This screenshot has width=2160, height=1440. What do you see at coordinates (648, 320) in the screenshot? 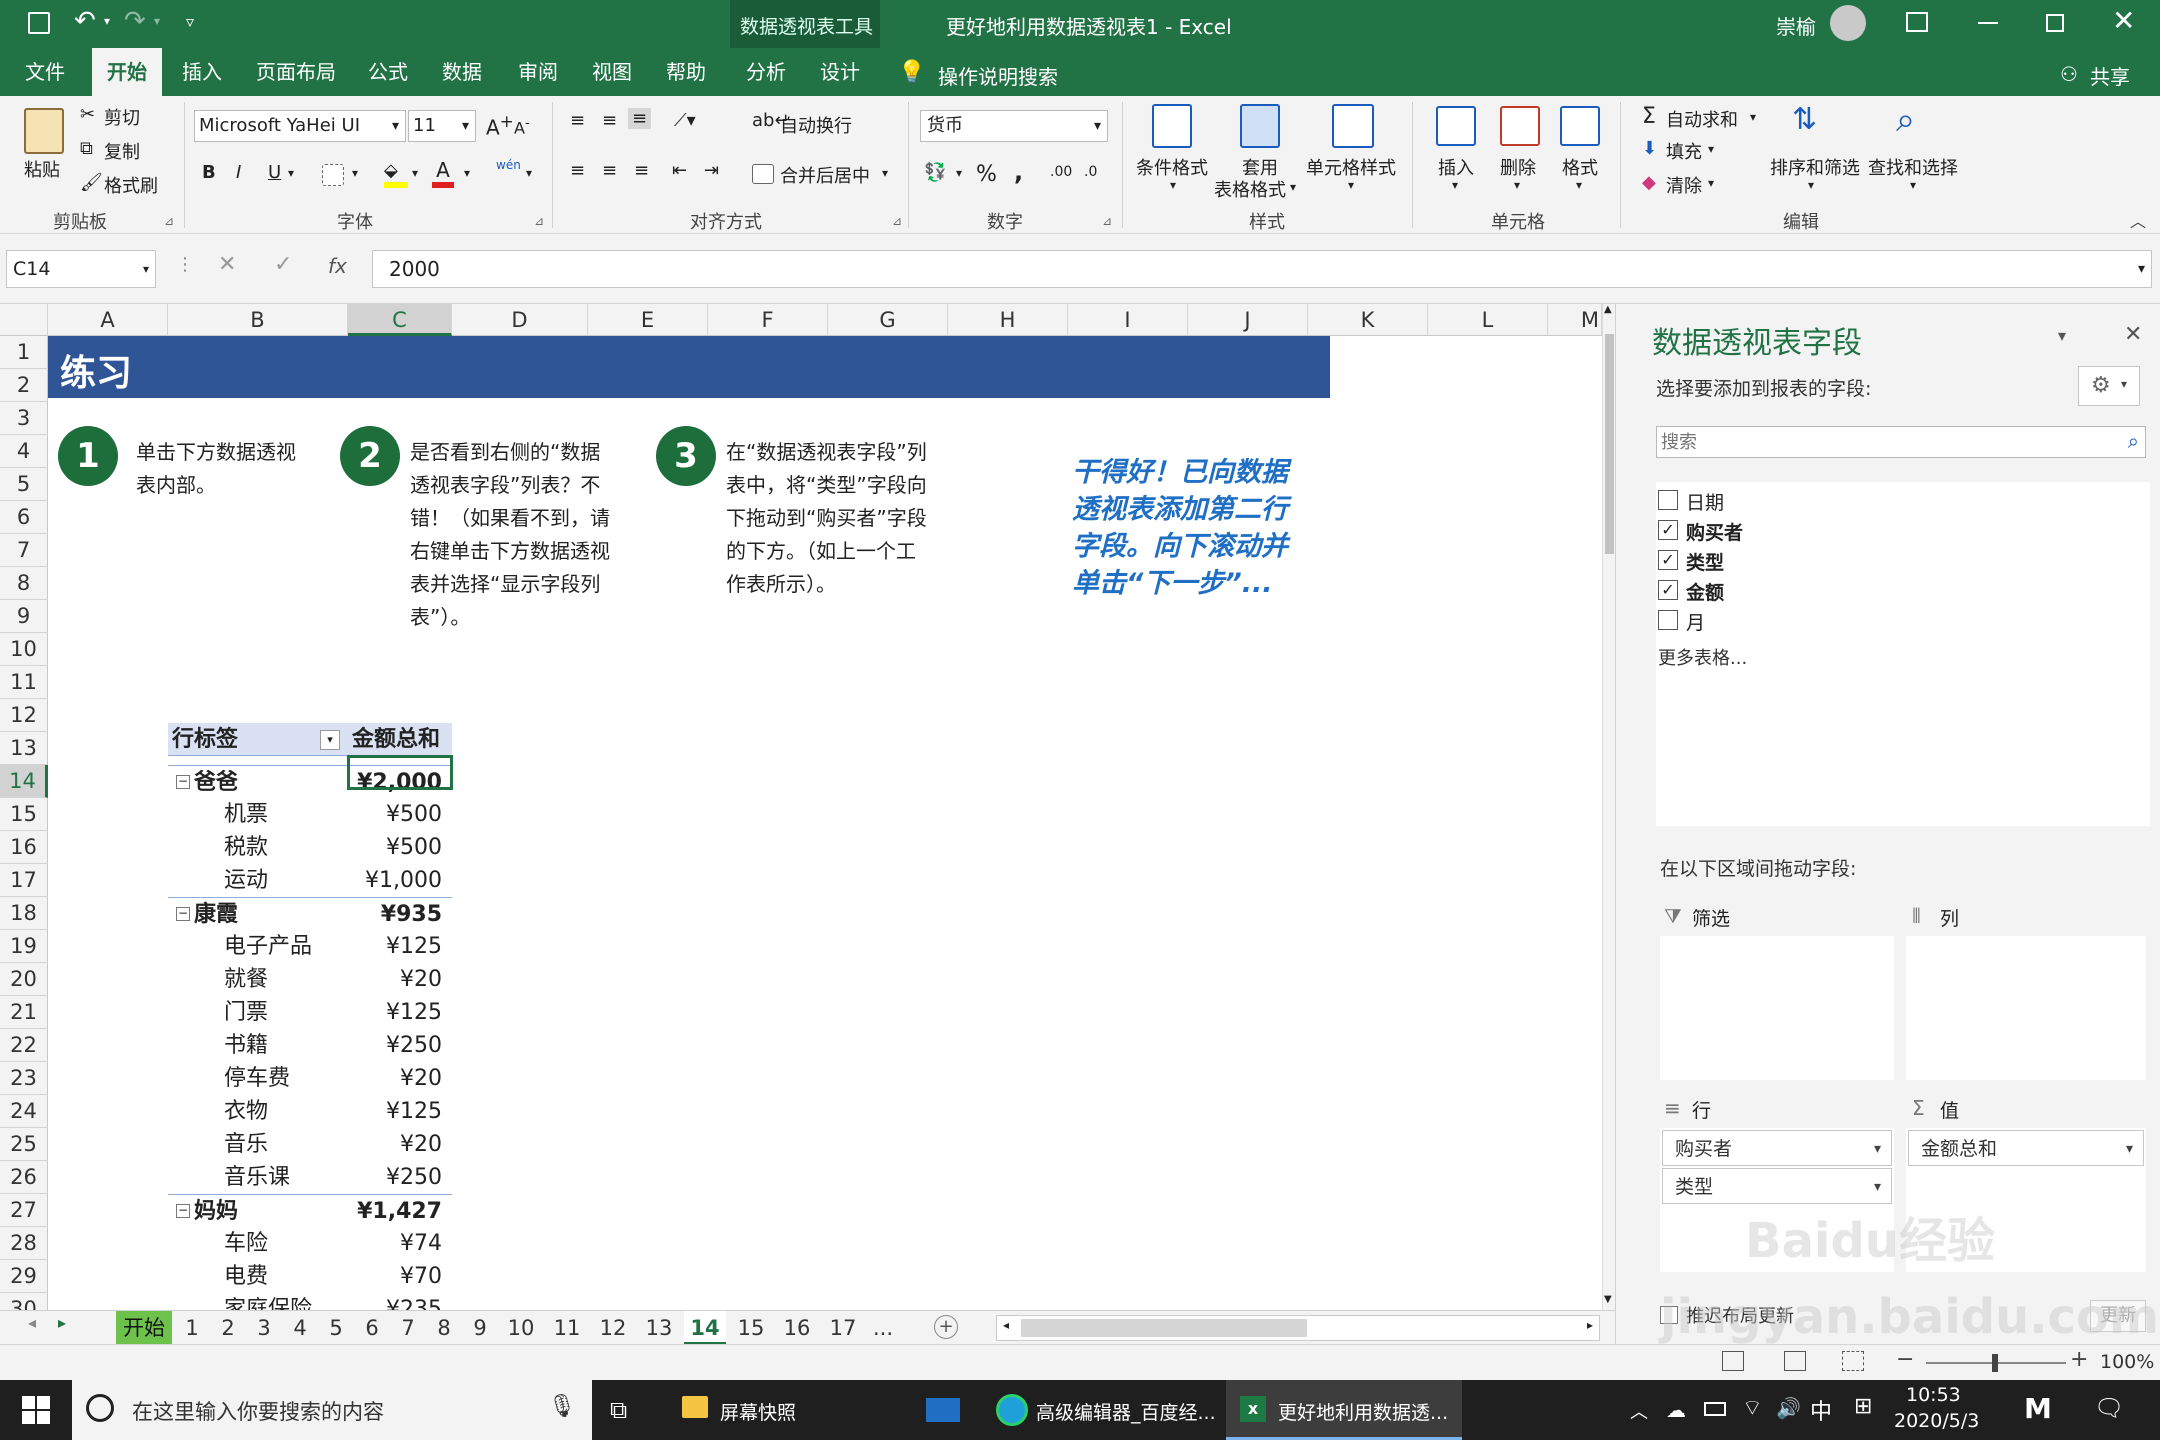
I see `col-header-E: E` at bounding box center [648, 320].